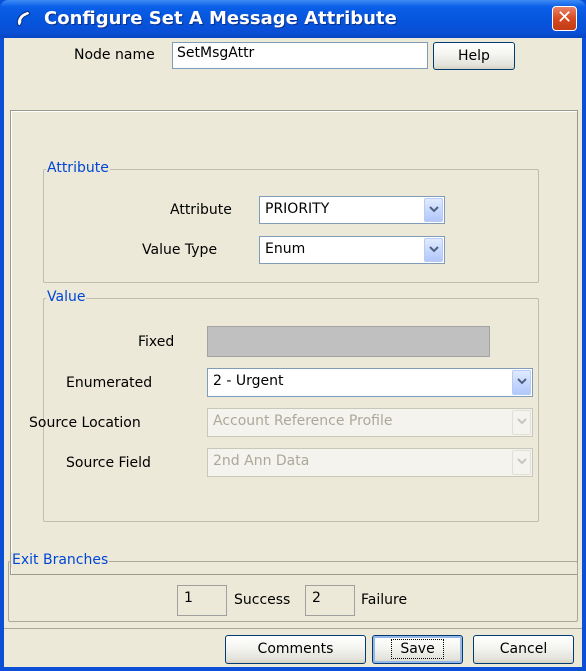 The image size is (586, 671). What do you see at coordinates (220, 18) in the screenshot?
I see `window-title: Configure Set A Message Attribute` at bounding box center [220, 18].